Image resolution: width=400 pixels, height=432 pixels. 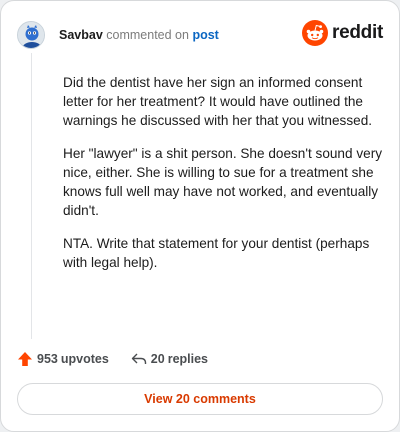 I want to click on upvote-button: 953 upvotes, so click(x=63, y=359).